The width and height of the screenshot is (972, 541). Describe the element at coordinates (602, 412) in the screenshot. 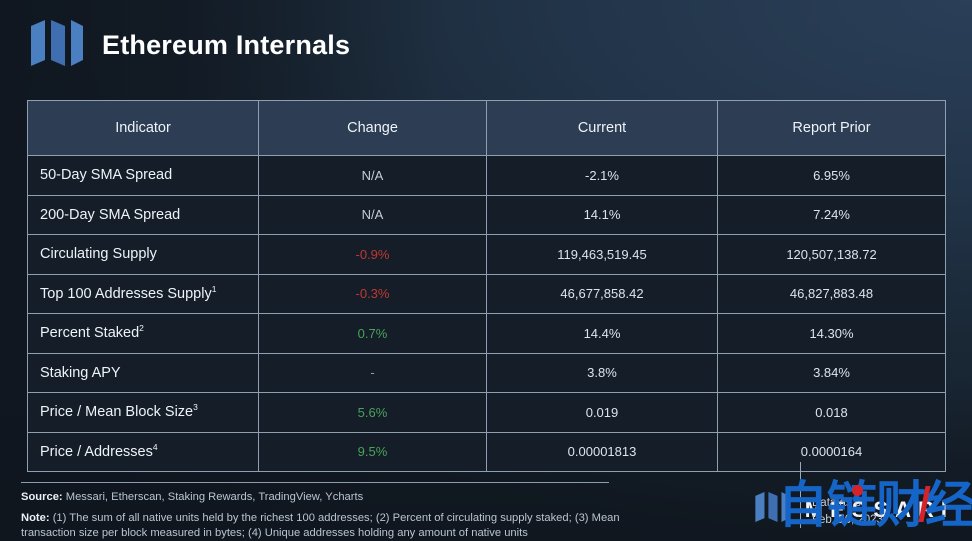

I see `cell-current: 0.019` at that location.